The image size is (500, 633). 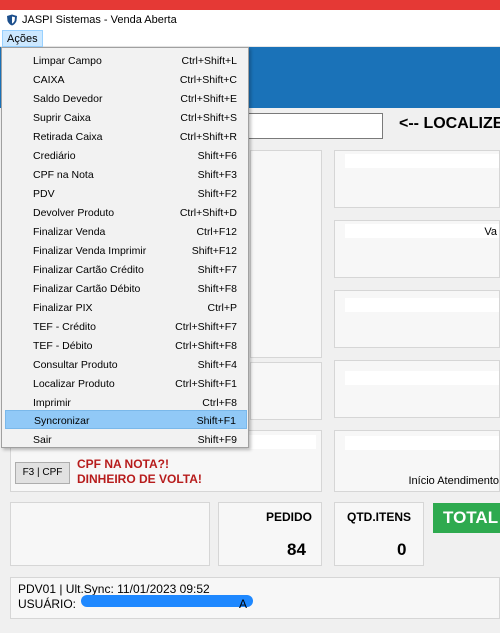 What do you see at coordinates (126, 231) in the screenshot?
I see `menu-item: Finalizar Venda Ctrl+F12` at bounding box center [126, 231].